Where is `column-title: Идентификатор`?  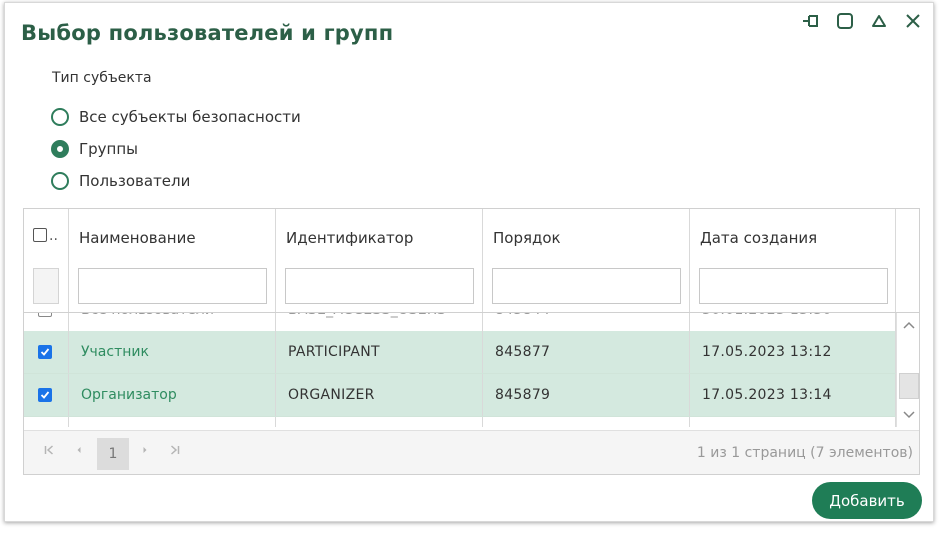 column-title: Идентификатор is located at coordinates (350, 238).